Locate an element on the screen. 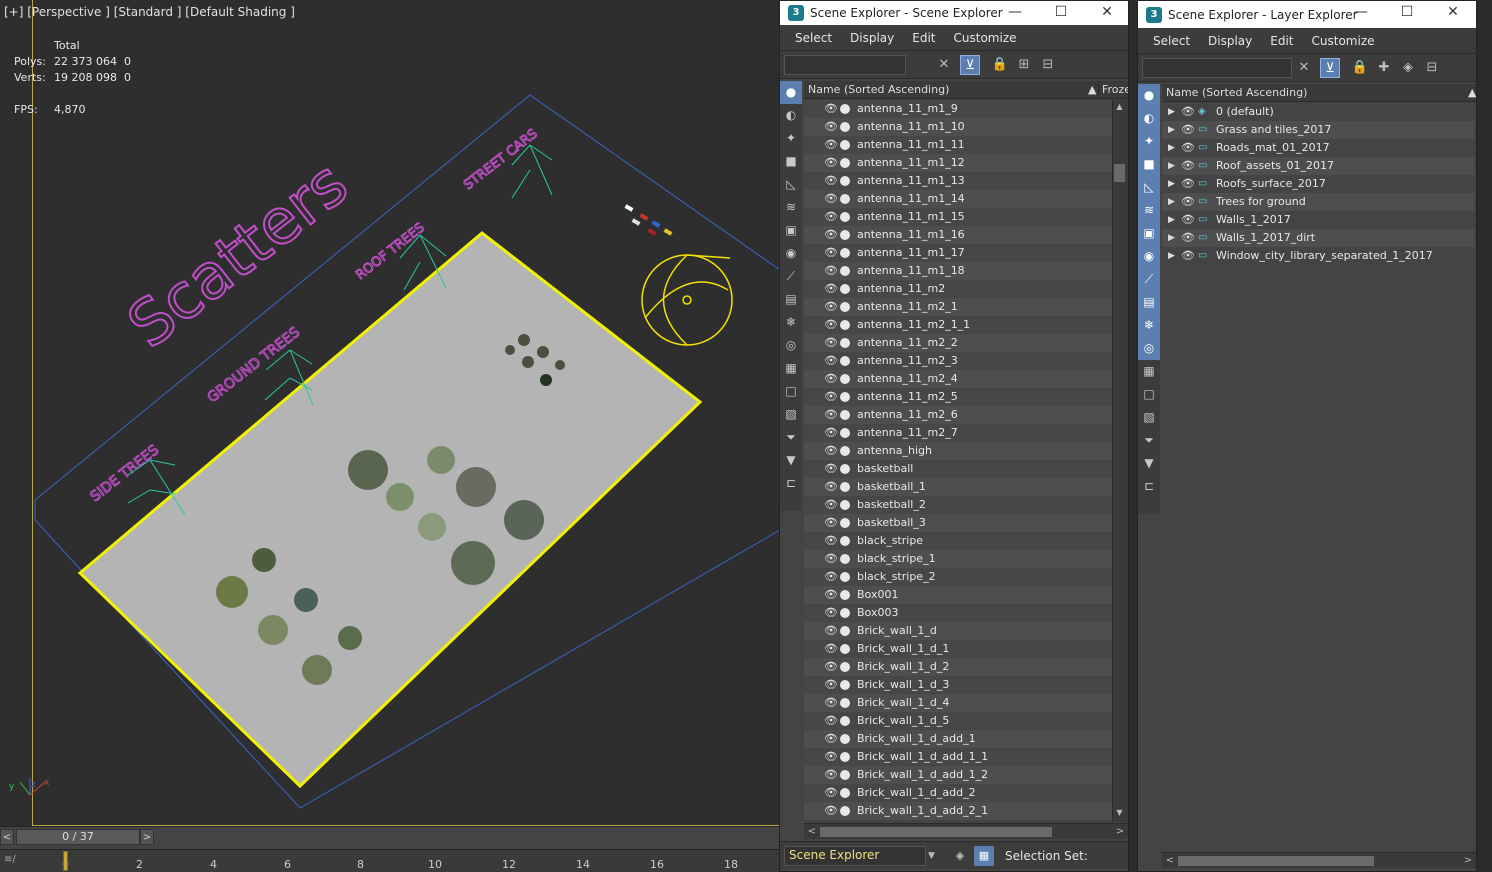 The image size is (1492, 872). list-item: 👁 Box001 is located at coordinates (958, 595).